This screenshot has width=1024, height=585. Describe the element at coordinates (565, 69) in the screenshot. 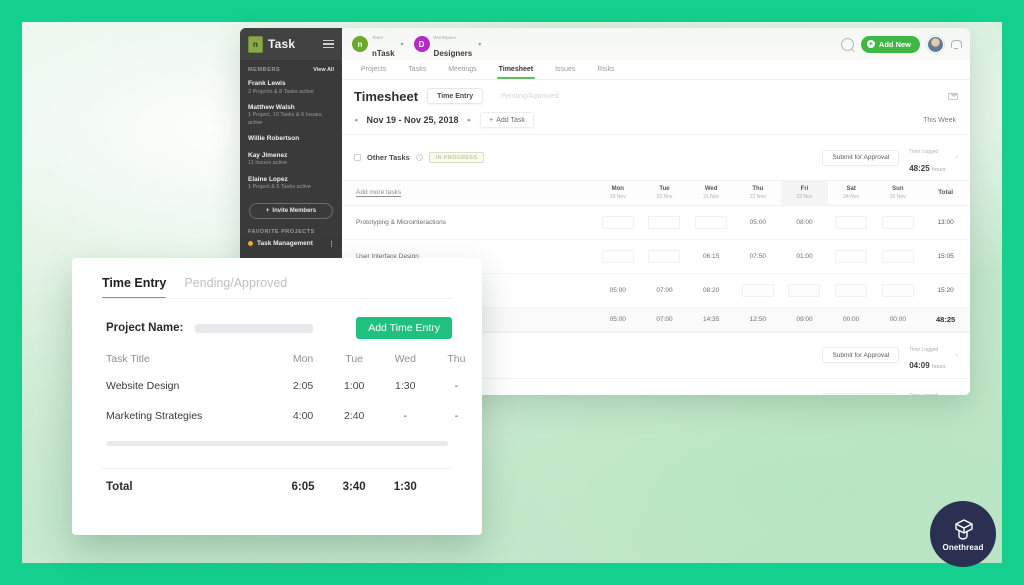

I see `tab-issues: Issues` at that location.